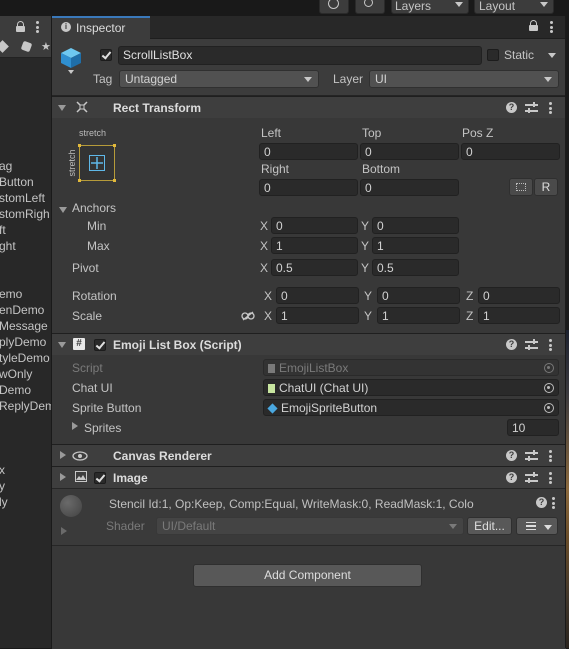 The image size is (569, 649). Describe the element at coordinates (219, 79) in the screenshot. I see `tag-dropdown: Untagged` at that location.